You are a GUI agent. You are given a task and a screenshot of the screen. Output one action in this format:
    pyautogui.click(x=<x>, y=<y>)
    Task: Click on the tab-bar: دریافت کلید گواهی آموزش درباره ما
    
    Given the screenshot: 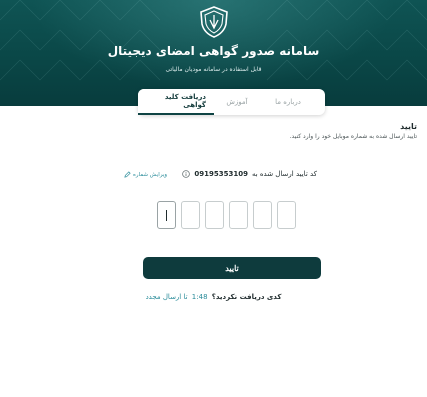 What is the action you would take?
    pyautogui.click(x=231, y=102)
    